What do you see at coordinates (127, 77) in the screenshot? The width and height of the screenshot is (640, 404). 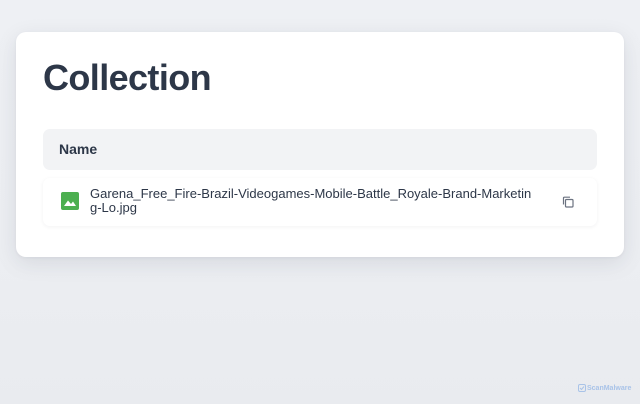 I see `page-title: Collection` at bounding box center [127, 77].